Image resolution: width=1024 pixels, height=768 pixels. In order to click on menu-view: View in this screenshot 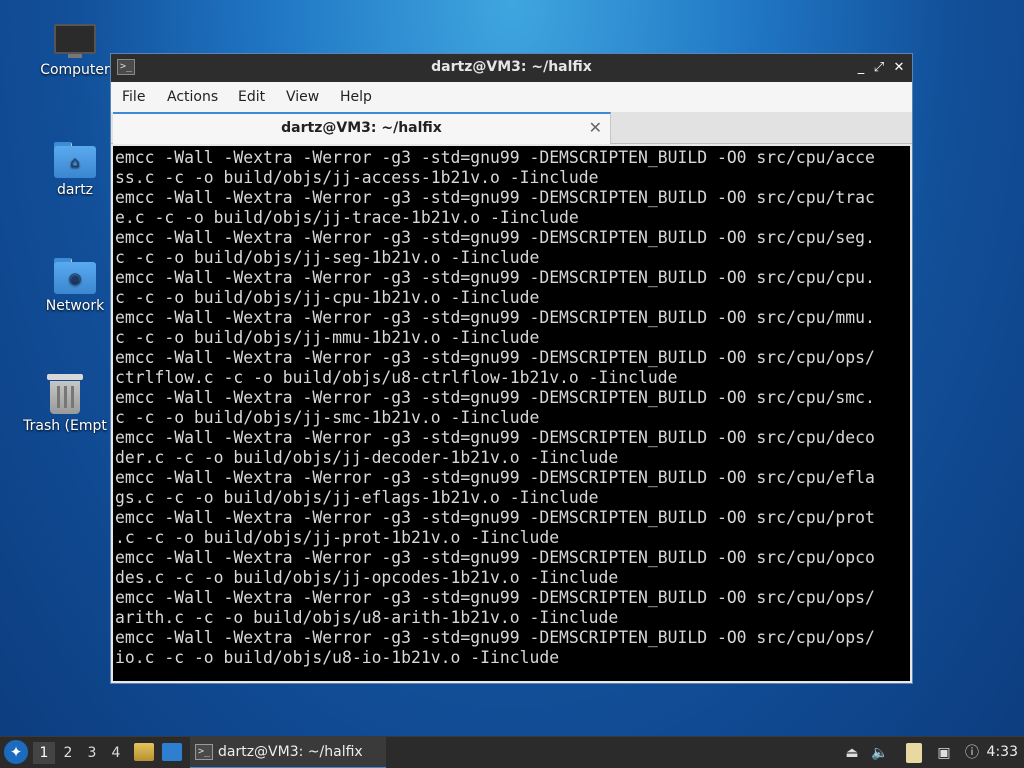, I will do `click(302, 97)`.